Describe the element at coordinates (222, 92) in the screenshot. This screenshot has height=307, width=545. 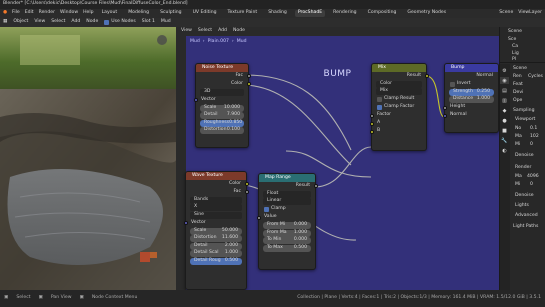
I see `dimensions-dropdown: 3D` at that location.